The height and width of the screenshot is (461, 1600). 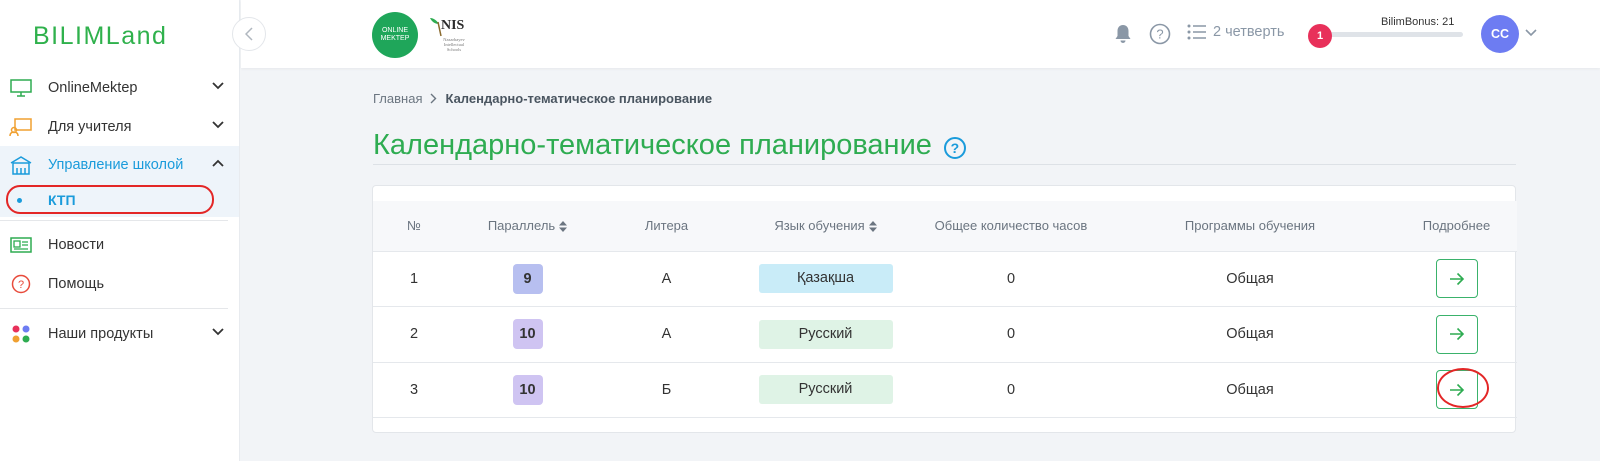 What do you see at coordinates (101, 334) in the screenshot?
I see `sidebar-item-label: Наши продукты` at bounding box center [101, 334].